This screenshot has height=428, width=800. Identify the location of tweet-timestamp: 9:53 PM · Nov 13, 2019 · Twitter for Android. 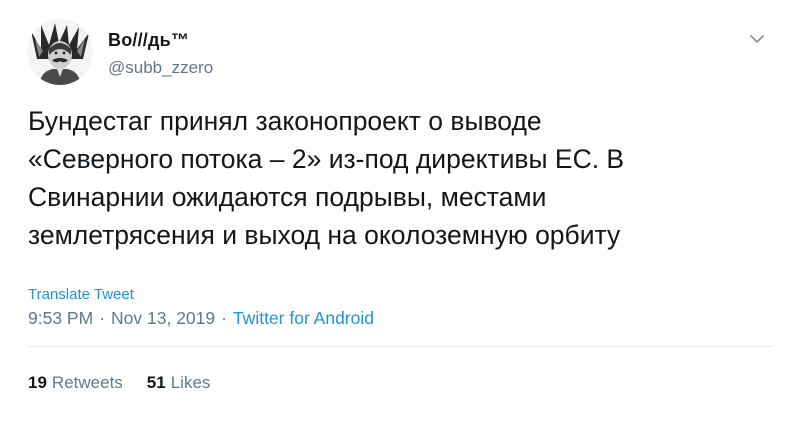
(201, 318).